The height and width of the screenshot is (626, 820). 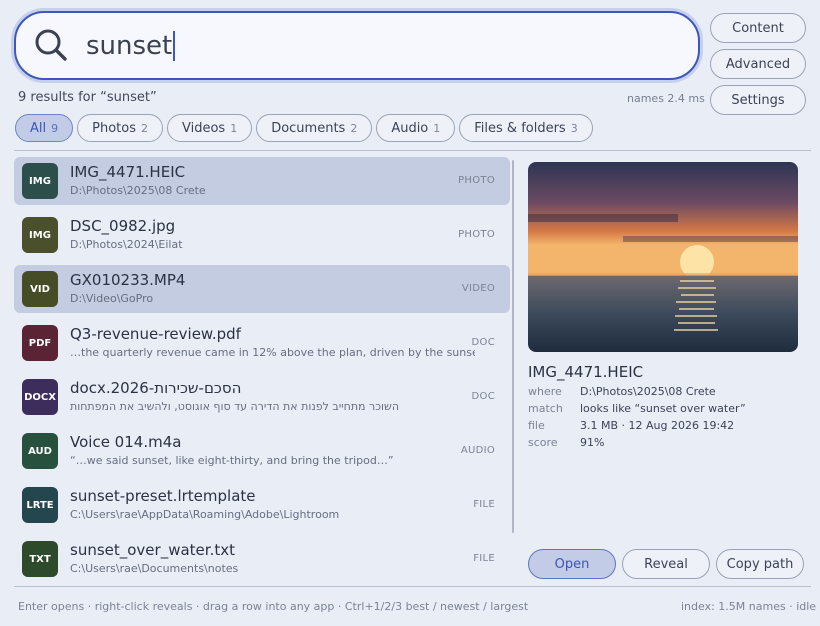 I want to click on chip-videos: Videos 1, so click(x=209, y=128).